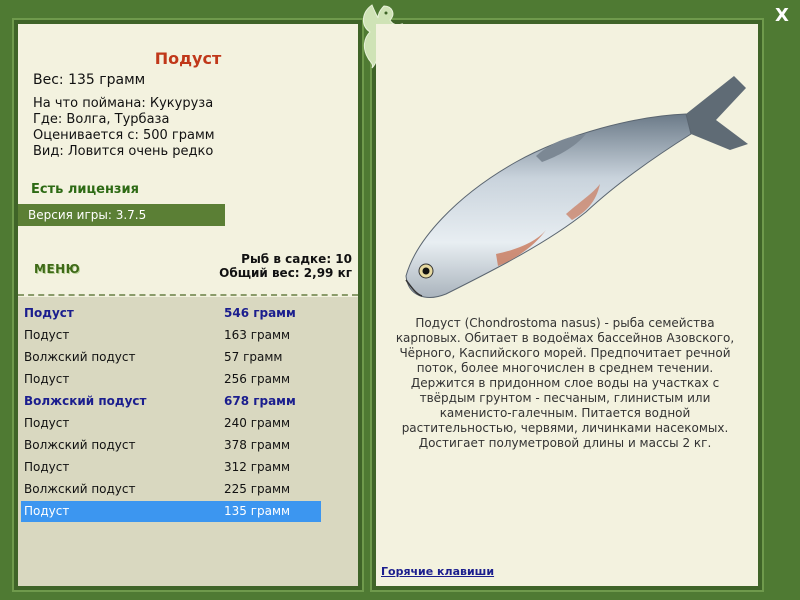 Image resolution: width=800 pixels, height=600 pixels. I want to click on cage-info: Рыб в садке: 10 Общий вес: 2,99 кг, so click(285, 266).